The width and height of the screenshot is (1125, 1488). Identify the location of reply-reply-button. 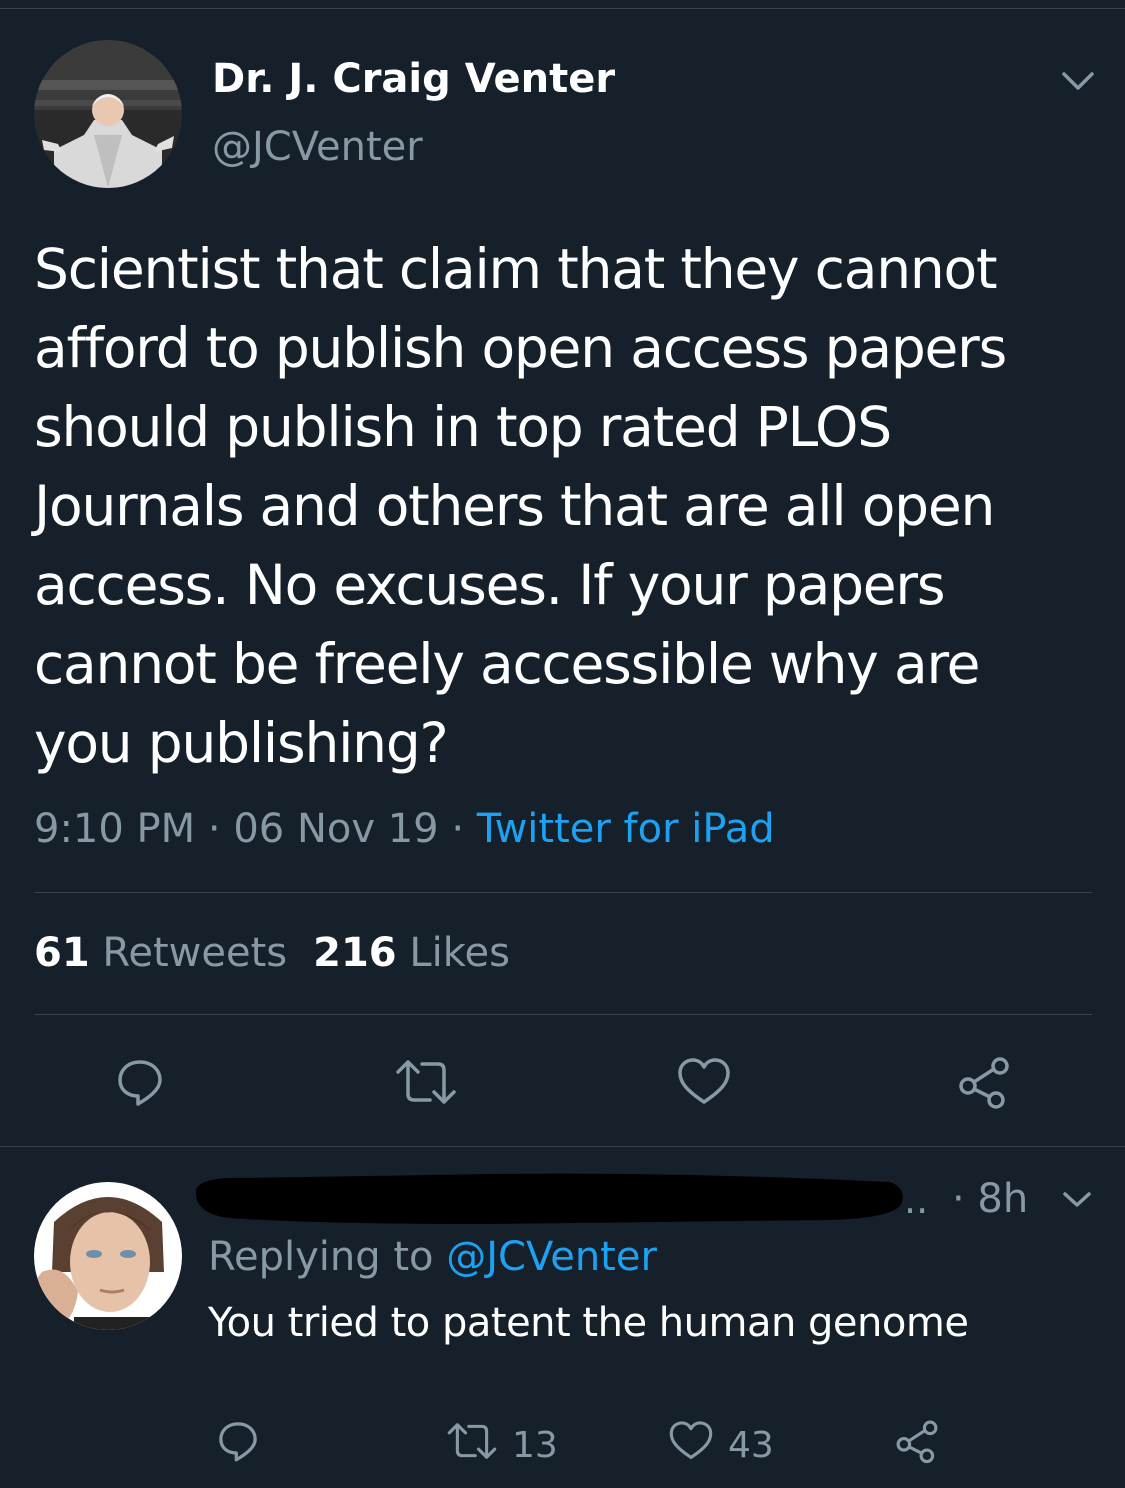
(238, 1445).